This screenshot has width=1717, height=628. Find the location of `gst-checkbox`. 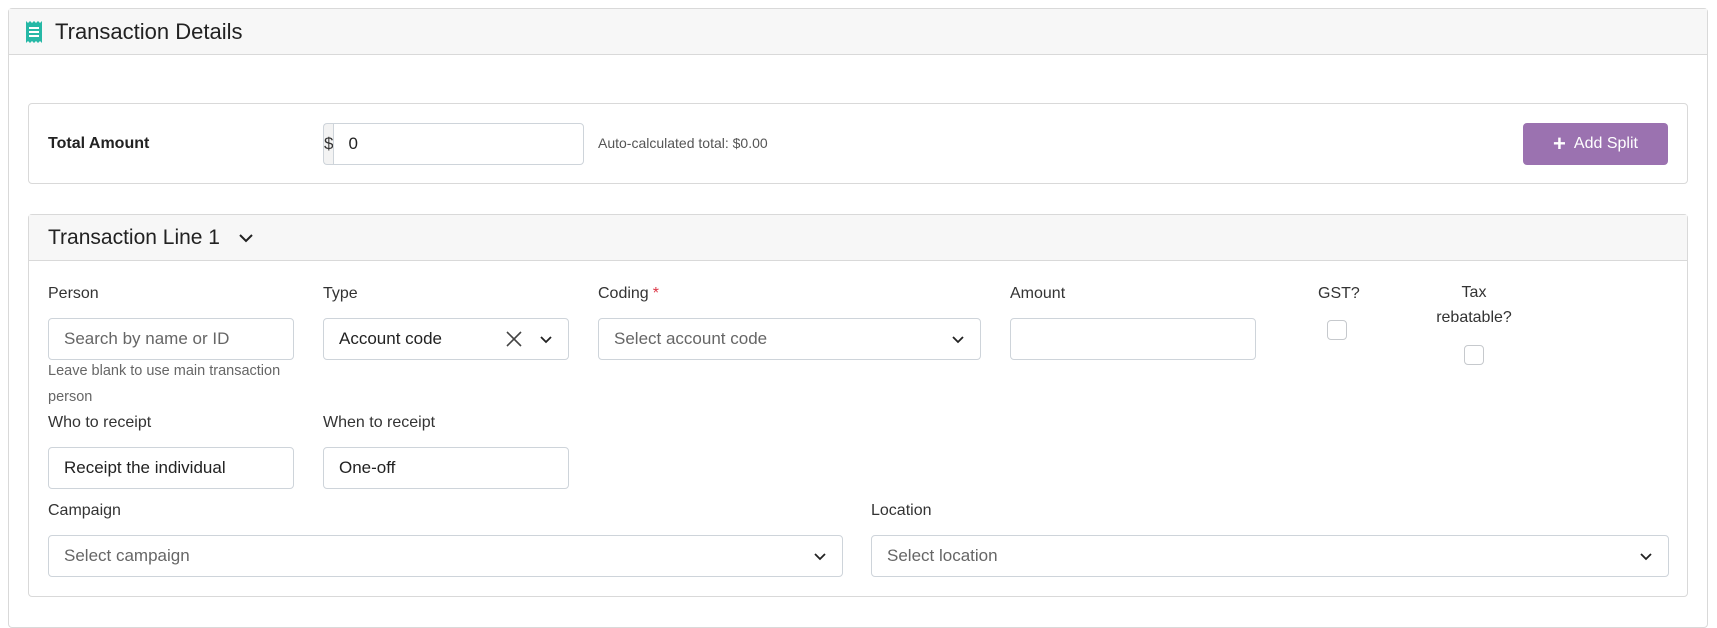

gst-checkbox is located at coordinates (1337, 330).